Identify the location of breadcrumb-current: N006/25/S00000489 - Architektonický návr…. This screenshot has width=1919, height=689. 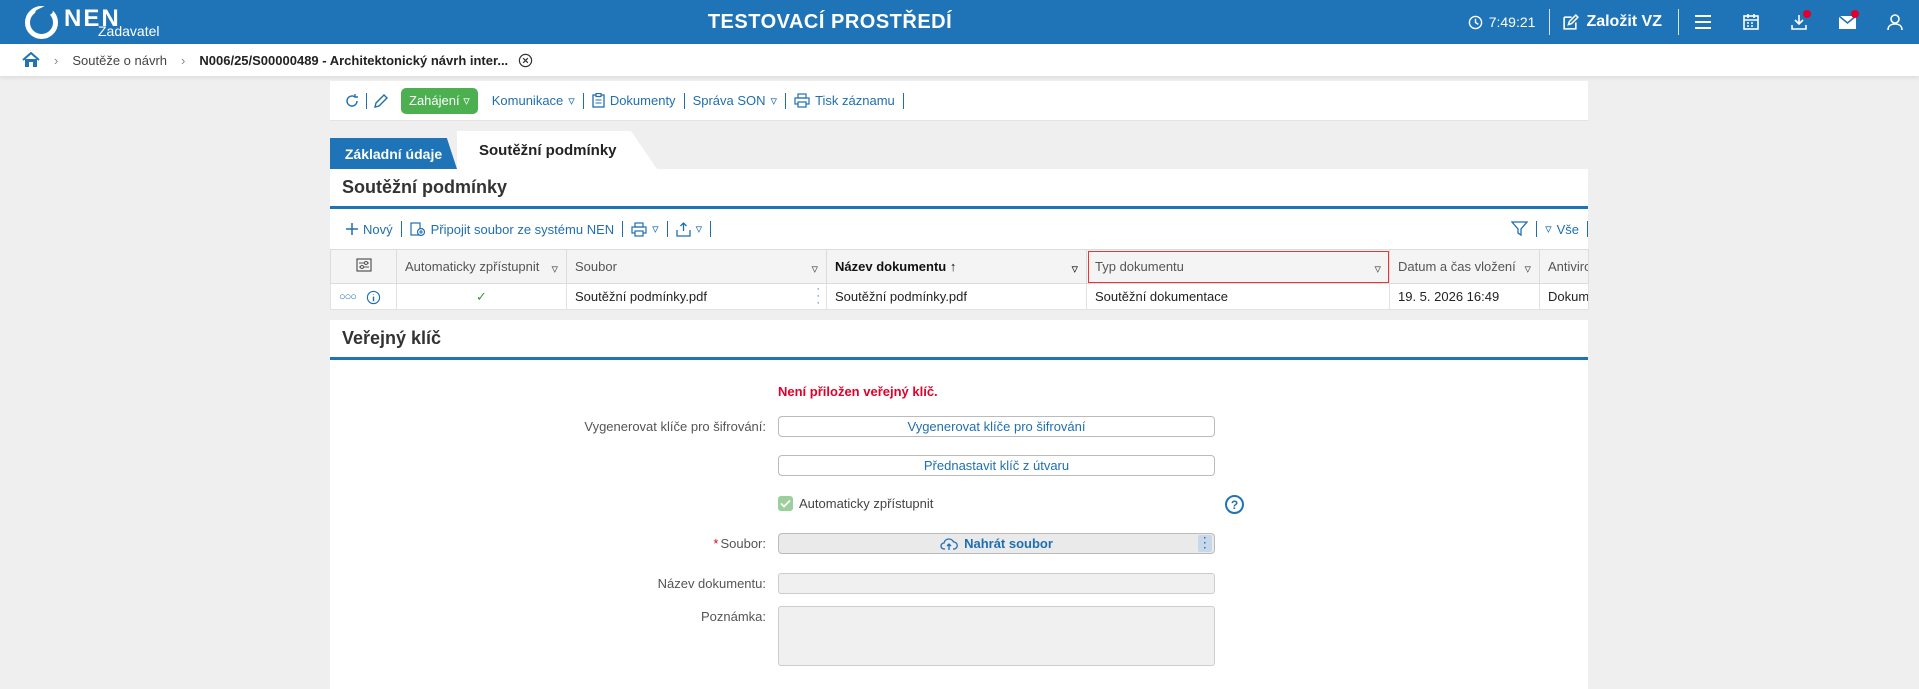
(354, 60).